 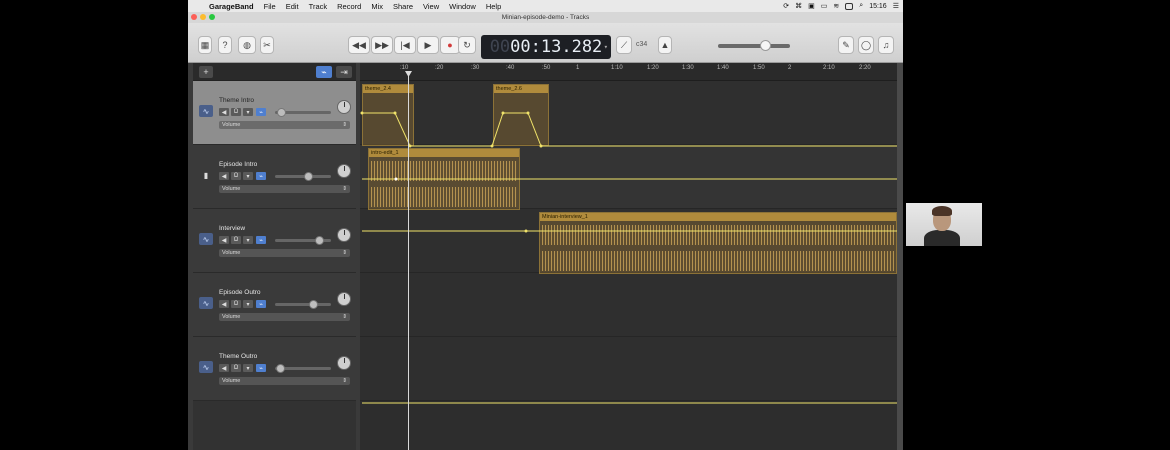 I want to click on cycle-button: ↻, so click(x=467, y=45).